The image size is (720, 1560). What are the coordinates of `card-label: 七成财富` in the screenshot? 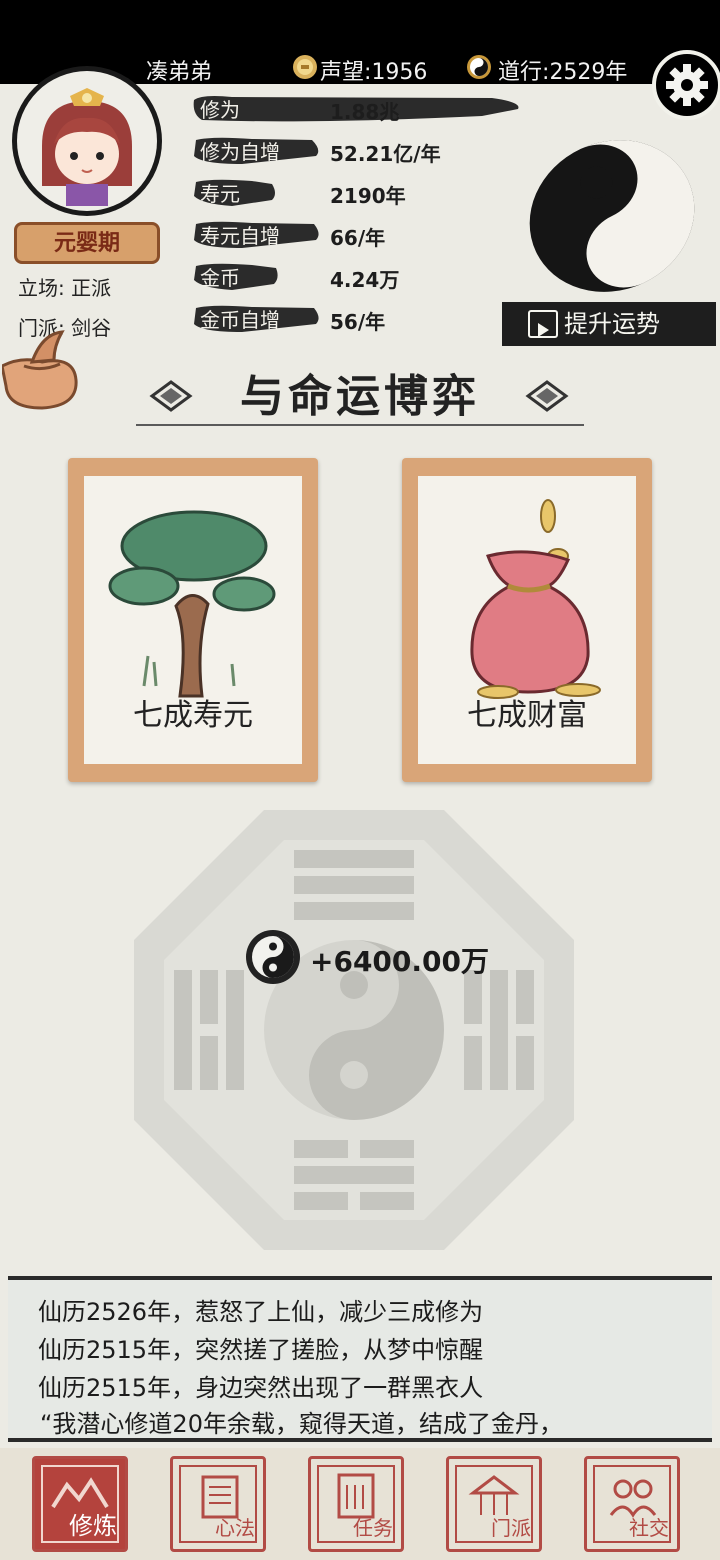 It's located at (527, 715).